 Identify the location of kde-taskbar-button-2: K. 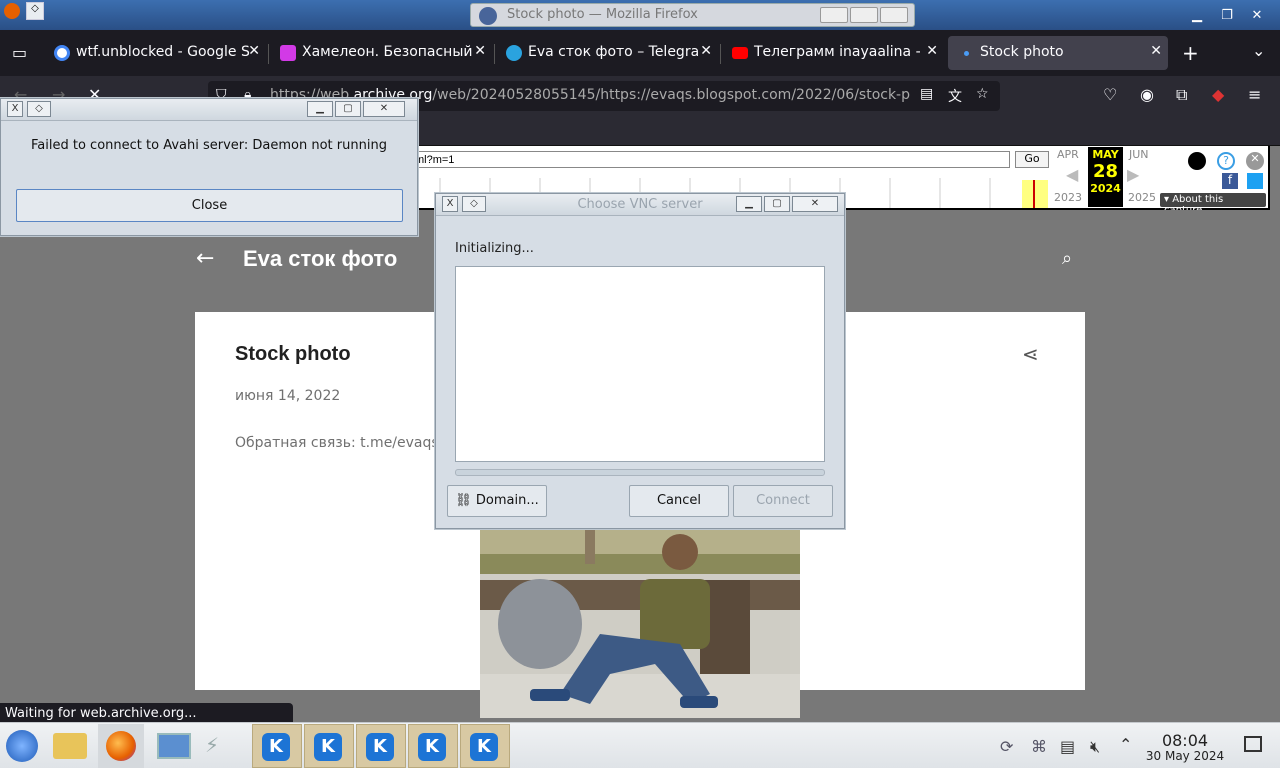
(329, 746).